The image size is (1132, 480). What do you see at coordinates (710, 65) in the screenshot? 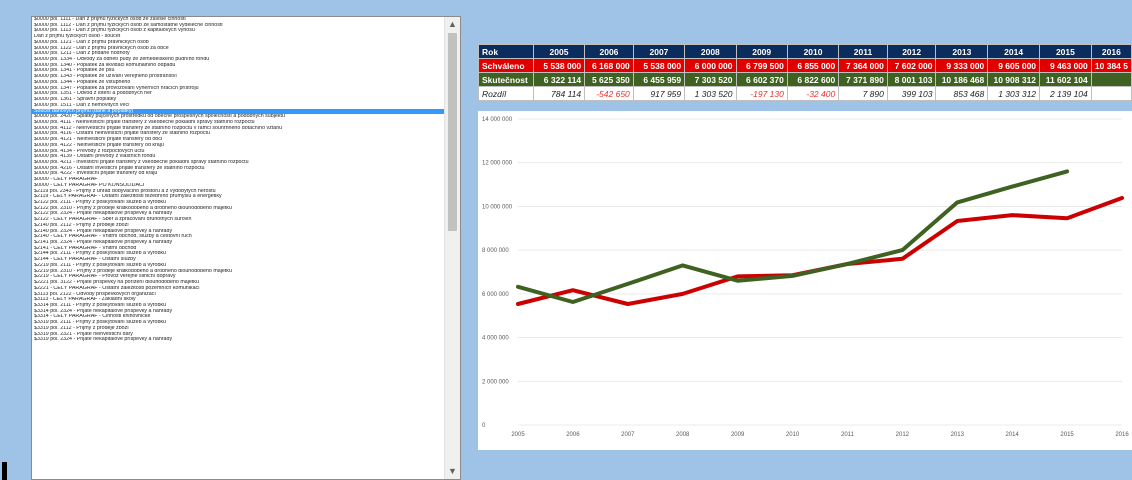
I see `table-cell: 6 000 000` at bounding box center [710, 65].